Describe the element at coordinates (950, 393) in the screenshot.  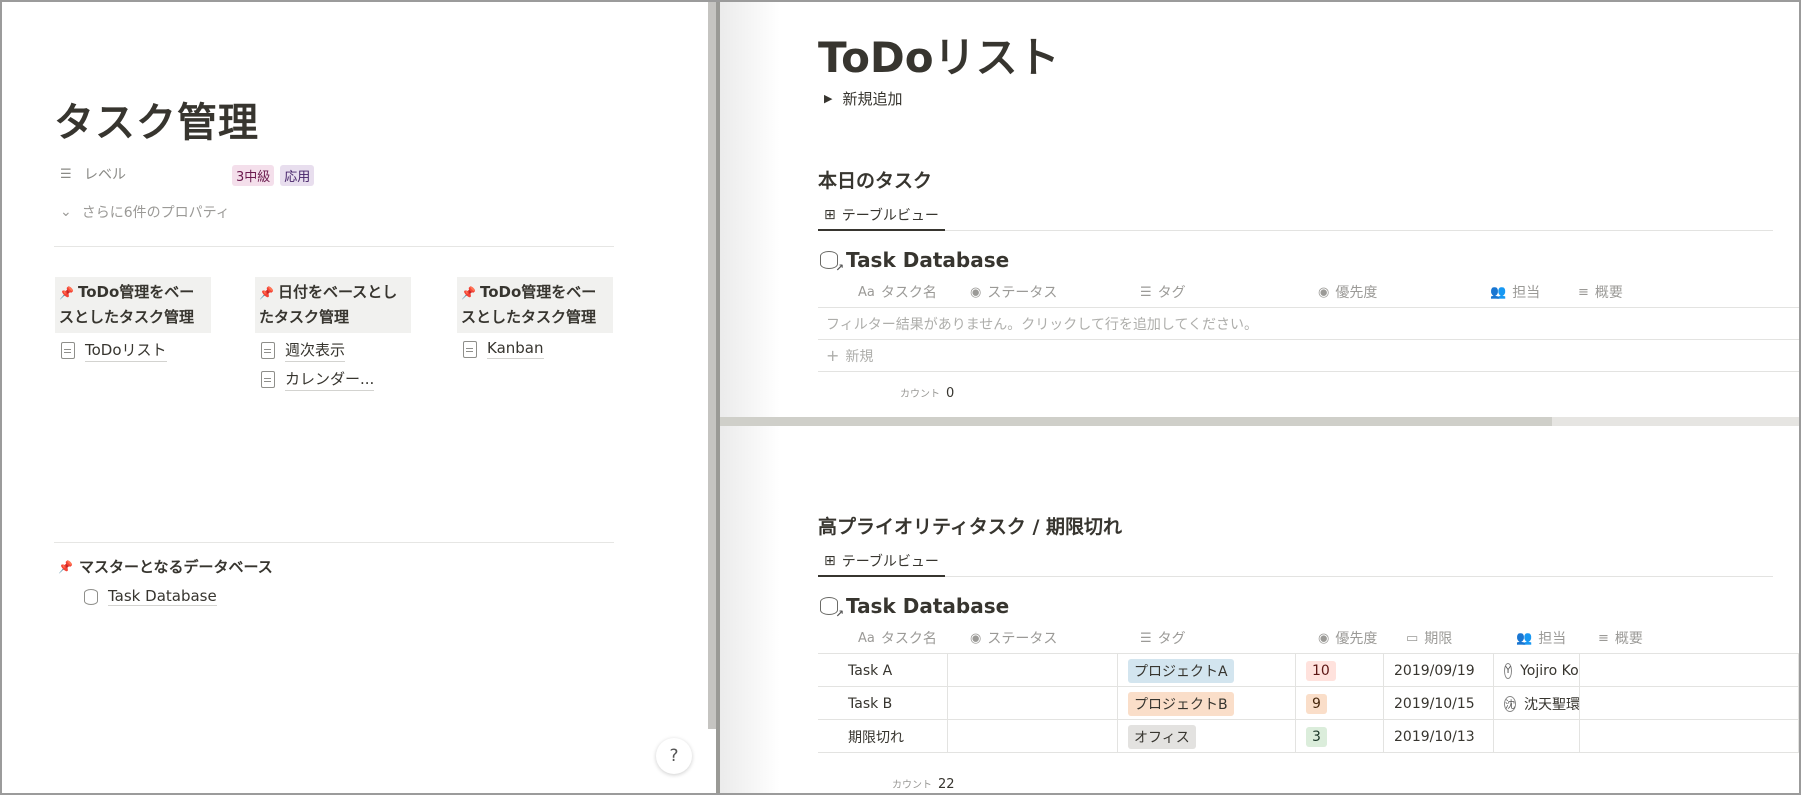
I see `count-value: 0` at that location.